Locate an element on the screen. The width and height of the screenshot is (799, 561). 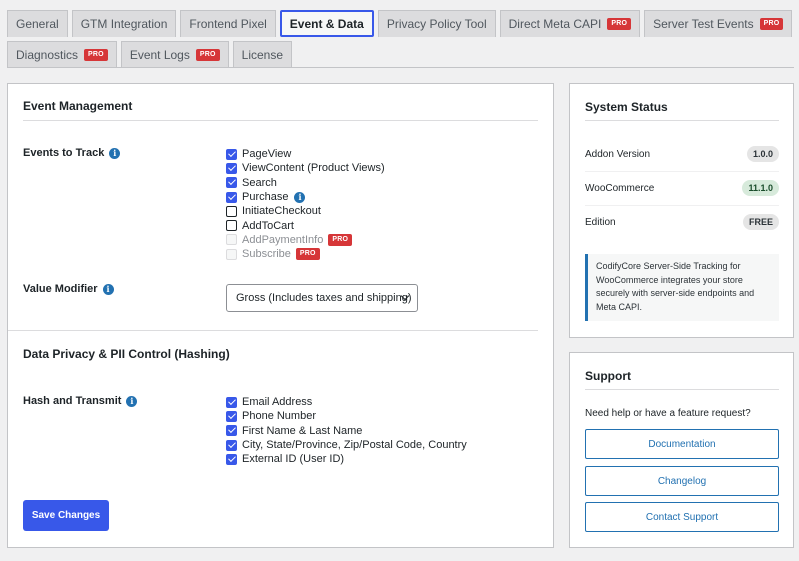
option-label: ViewContent (Product Views) is located at coordinates (313, 168).